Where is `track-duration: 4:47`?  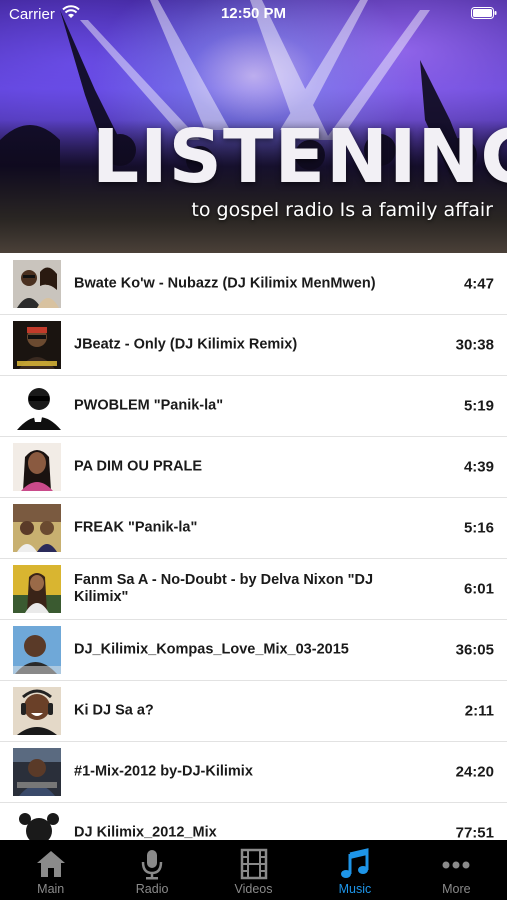
track-duration: 4:47 is located at coordinates (478, 284).